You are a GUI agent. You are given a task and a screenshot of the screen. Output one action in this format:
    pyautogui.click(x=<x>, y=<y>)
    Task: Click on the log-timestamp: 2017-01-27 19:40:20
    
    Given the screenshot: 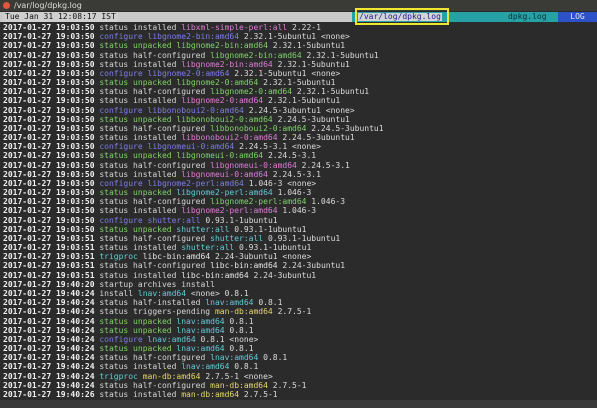 What is the action you would take?
    pyautogui.click(x=49, y=284)
    